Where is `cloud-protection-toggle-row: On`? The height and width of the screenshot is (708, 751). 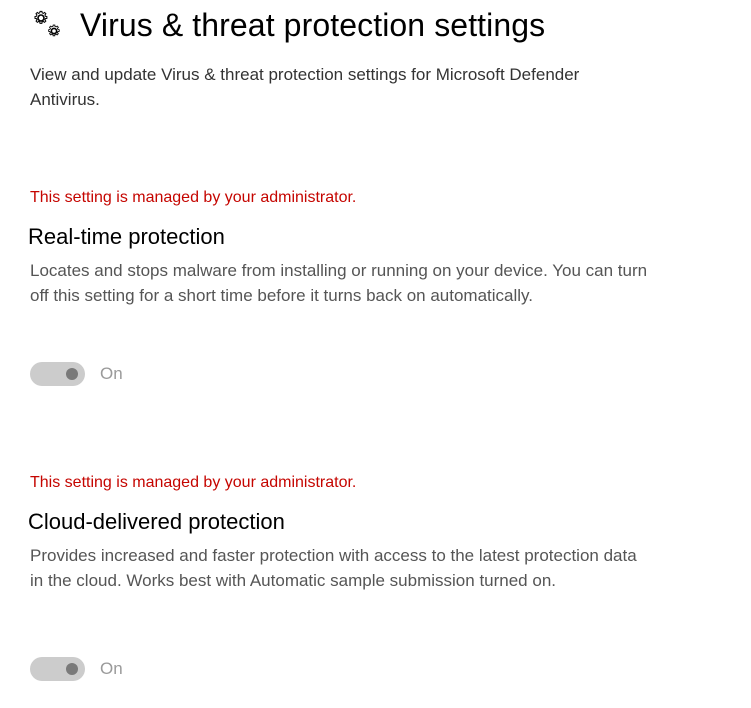 cloud-protection-toggle-row: On is located at coordinates (76, 669).